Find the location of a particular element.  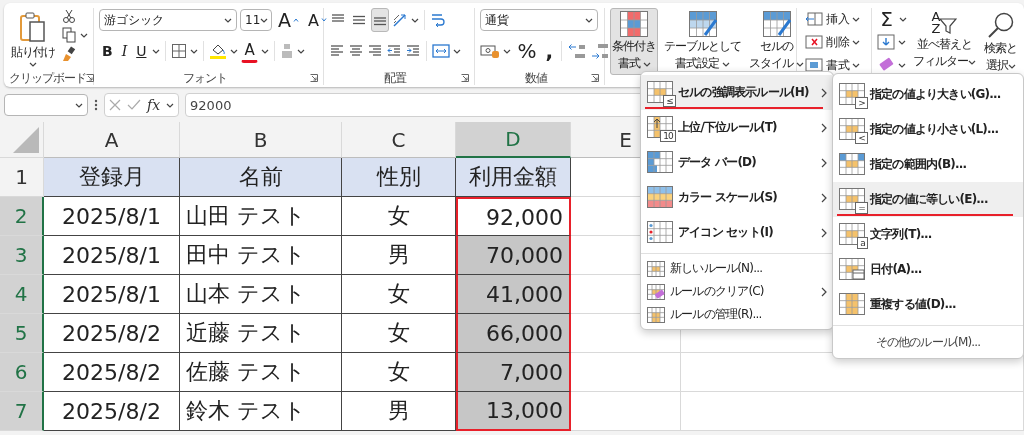

wrap-text-icon is located at coordinates (438, 20).